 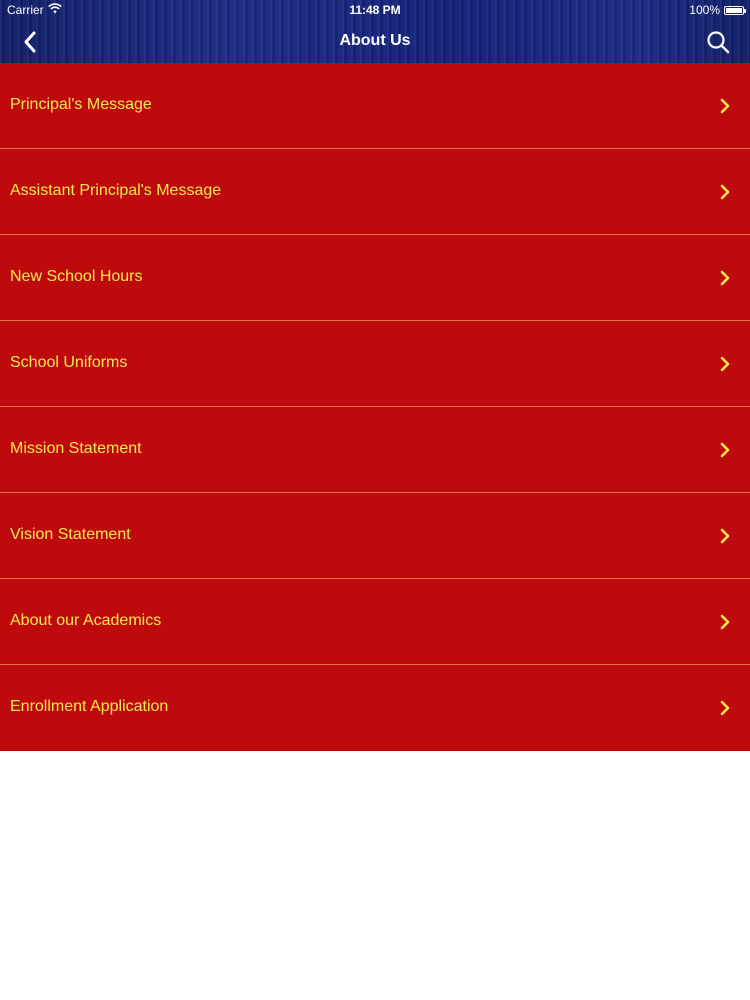 I want to click on menu-item-vision-statement: Vision Statement, so click(x=375, y=536).